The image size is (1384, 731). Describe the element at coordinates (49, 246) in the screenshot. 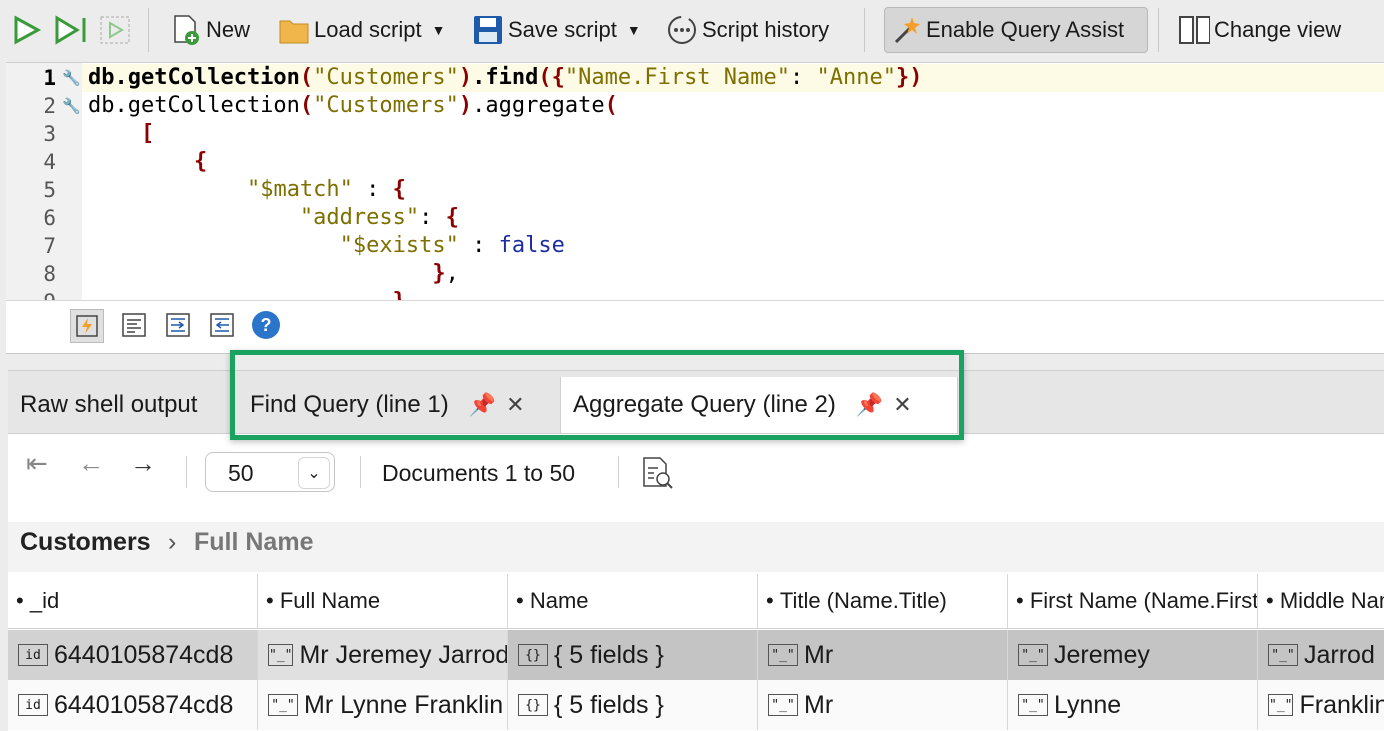

I see `line-number: 7` at that location.